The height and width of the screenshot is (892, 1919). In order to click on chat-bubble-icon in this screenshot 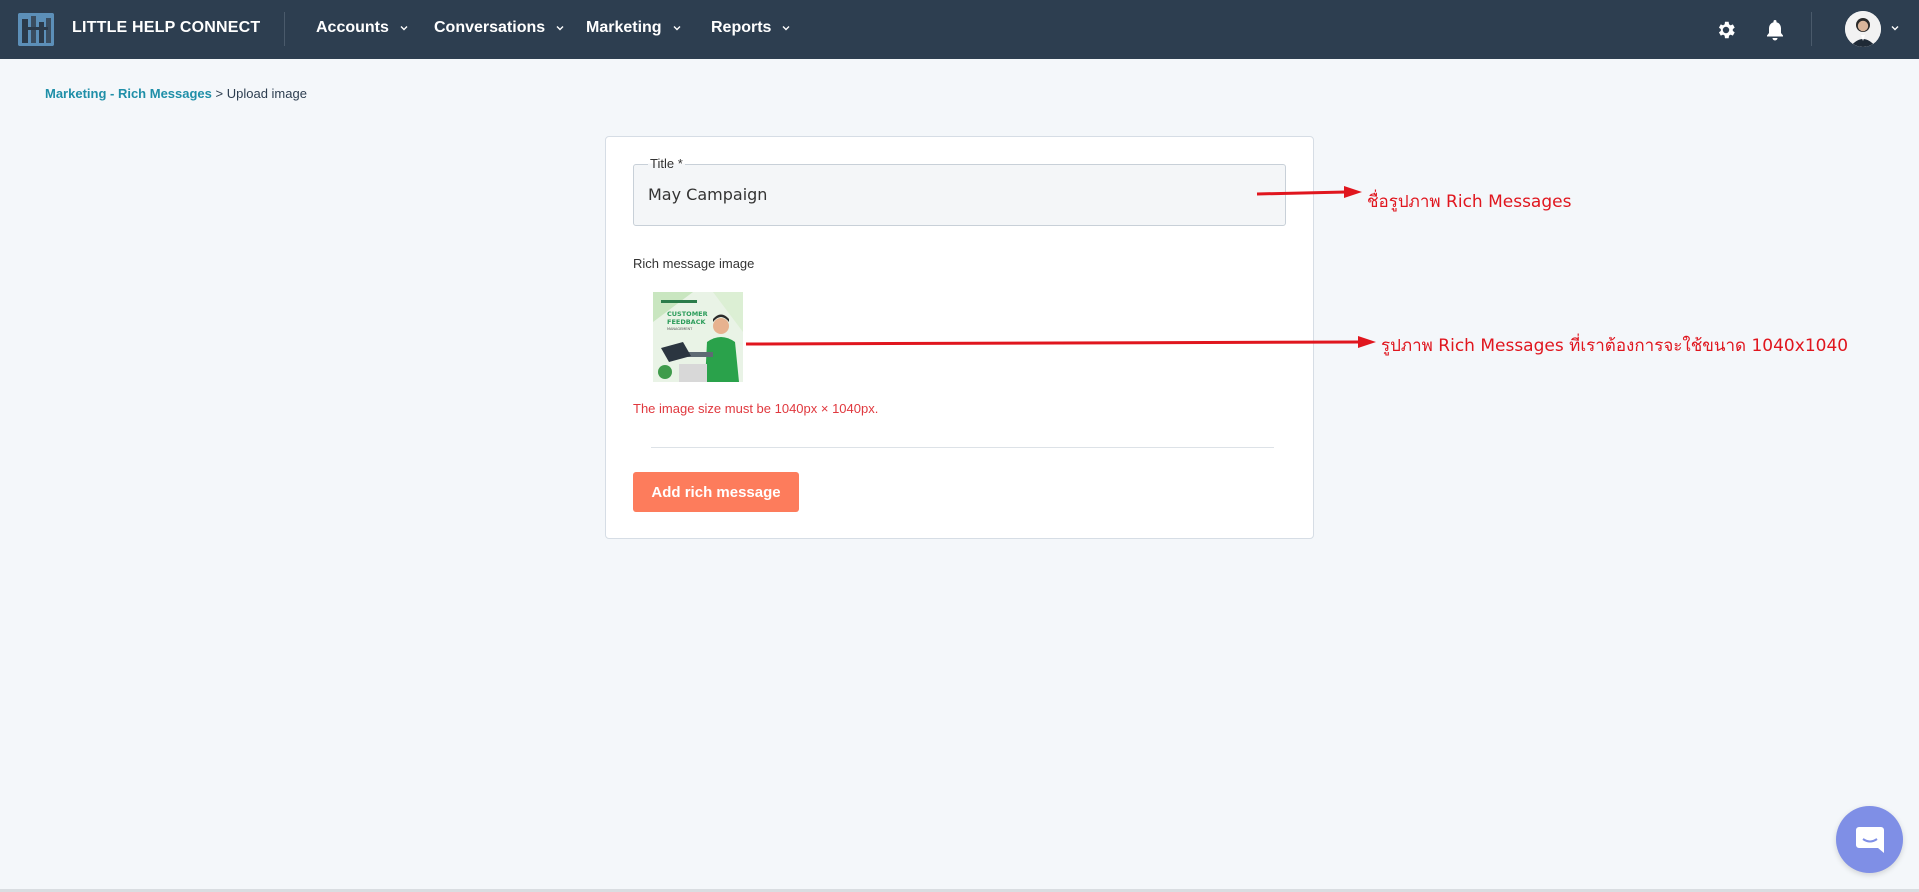, I will do `click(1869, 839)`.